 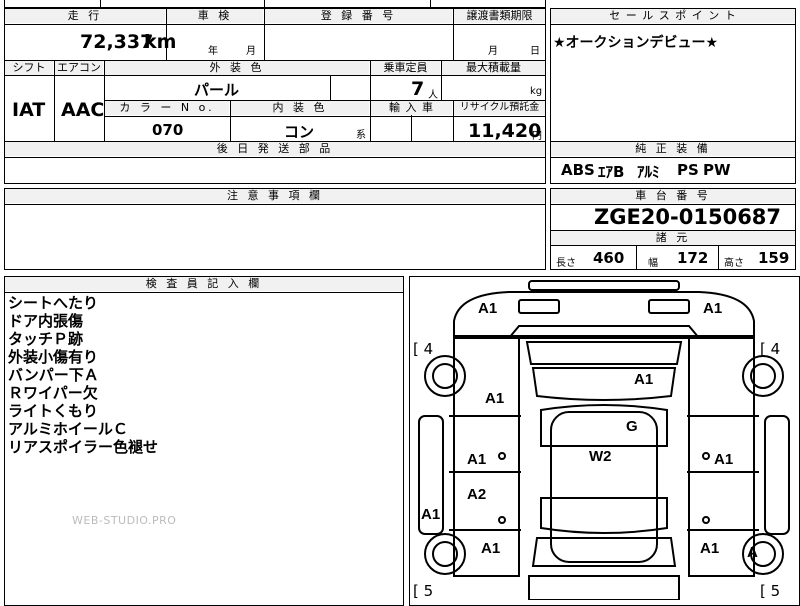 I want to click on note-line: ドア内張傷, so click(x=46, y=321).